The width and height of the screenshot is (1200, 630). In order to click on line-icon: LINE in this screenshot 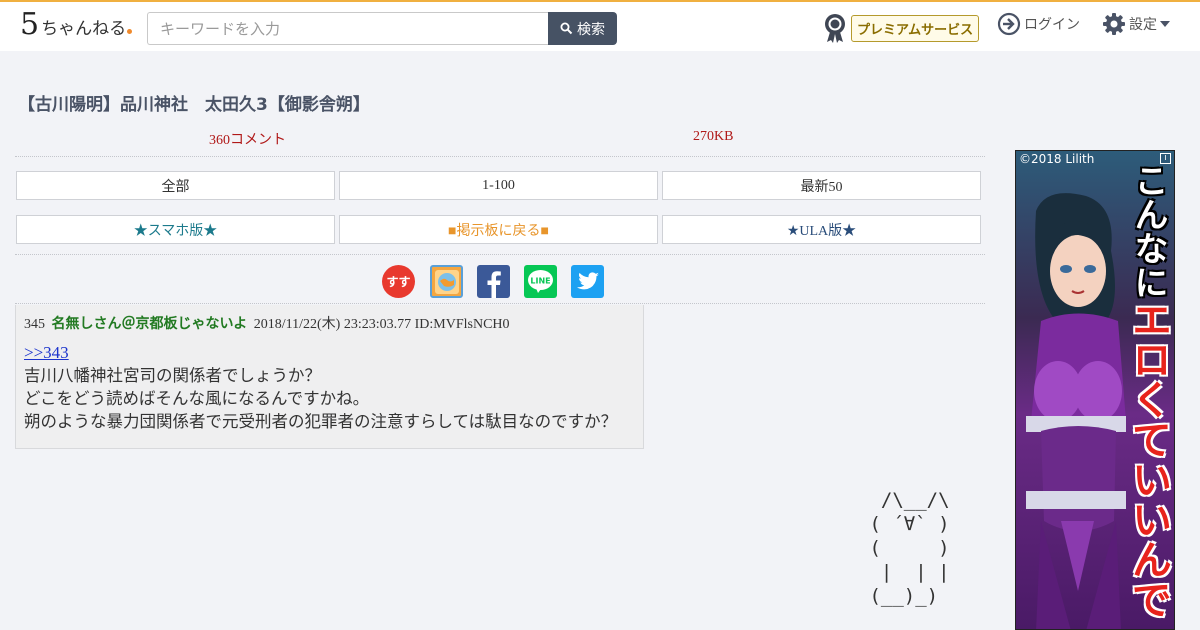, I will do `click(540, 281)`.